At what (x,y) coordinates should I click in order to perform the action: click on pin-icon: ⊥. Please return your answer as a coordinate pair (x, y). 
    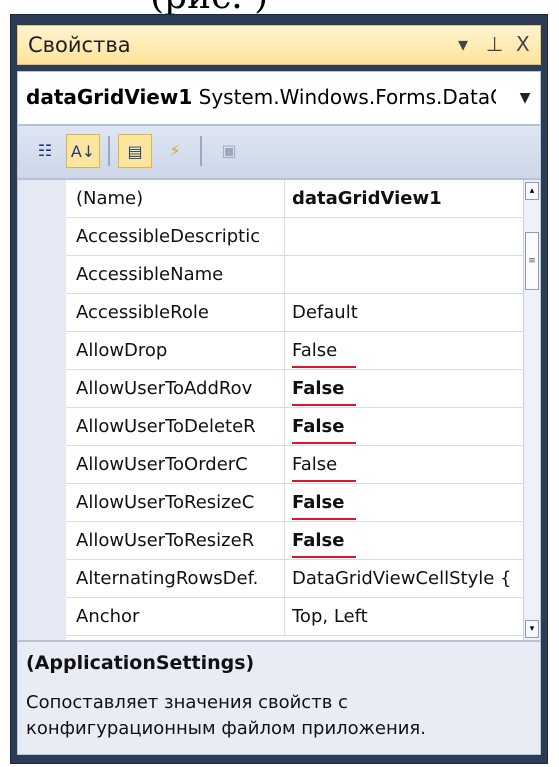
    Looking at the image, I should click on (494, 44).